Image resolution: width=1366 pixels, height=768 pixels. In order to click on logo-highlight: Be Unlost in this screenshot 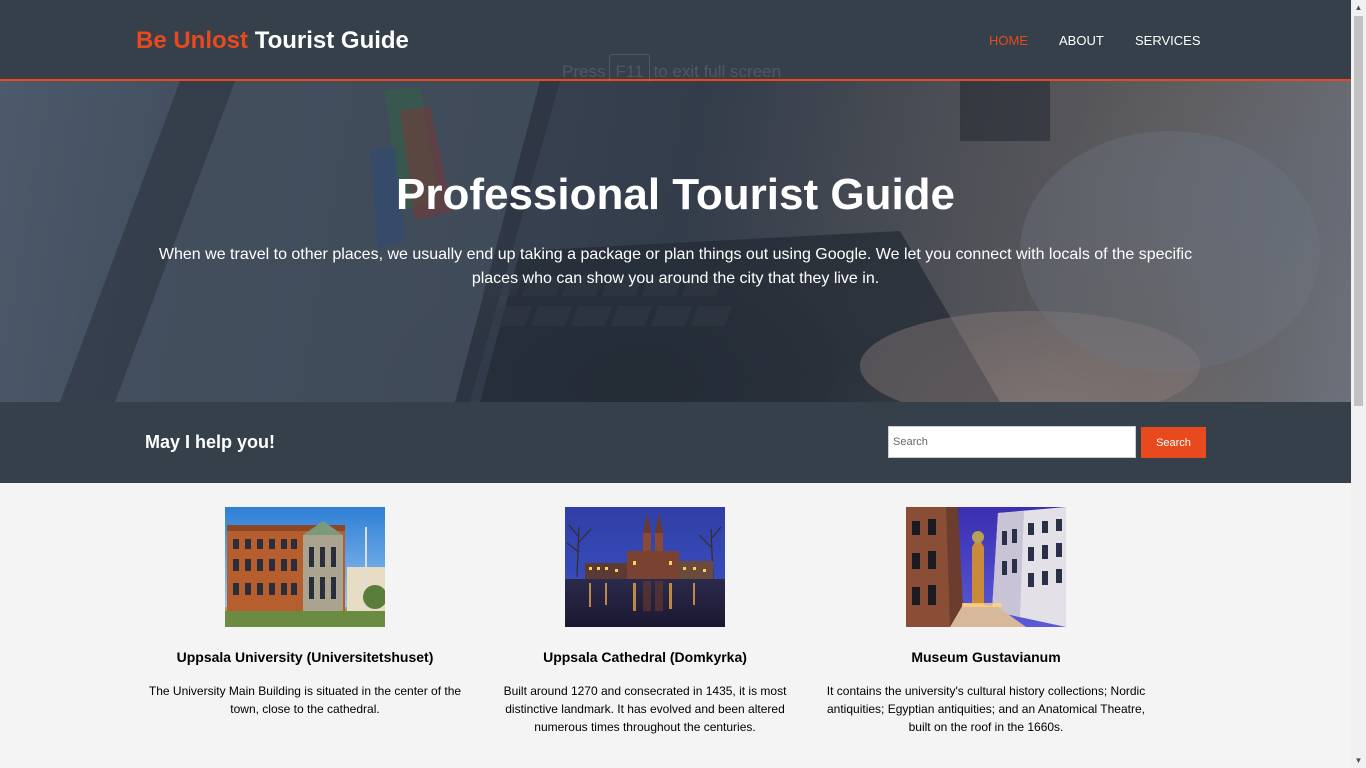, I will do `click(192, 40)`.